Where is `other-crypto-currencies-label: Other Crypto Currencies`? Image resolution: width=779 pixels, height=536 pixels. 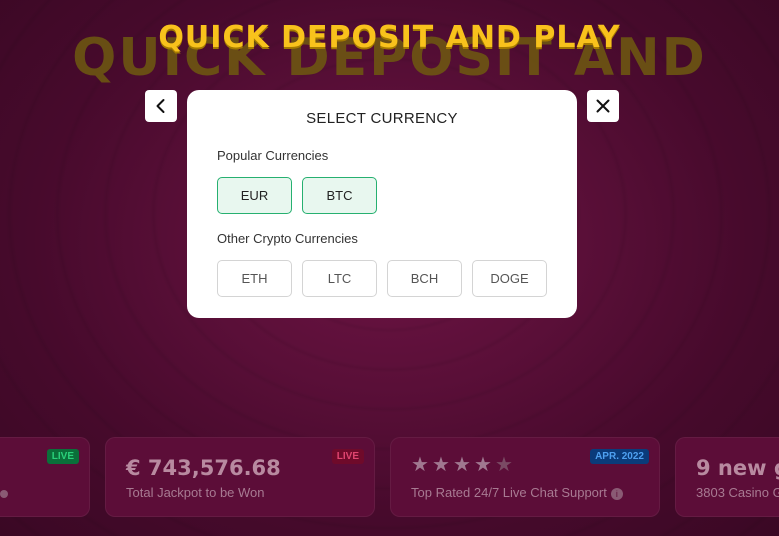 other-crypto-currencies-label: Other Crypto Currencies is located at coordinates (287, 238).